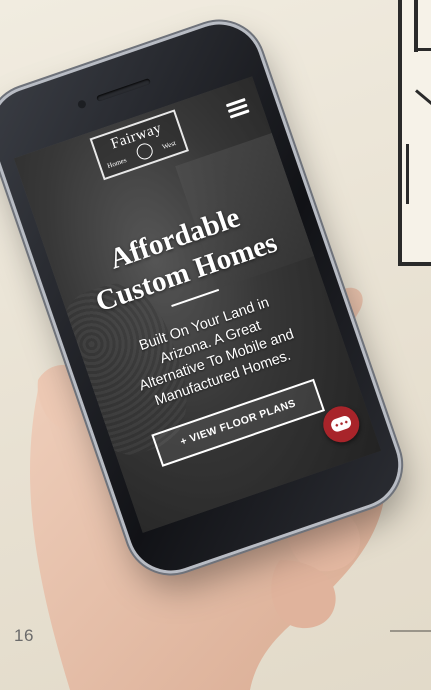 This screenshot has height=690, width=431. Describe the element at coordinates (82, 104) in the screenshot. I see `front-camera` at that location.